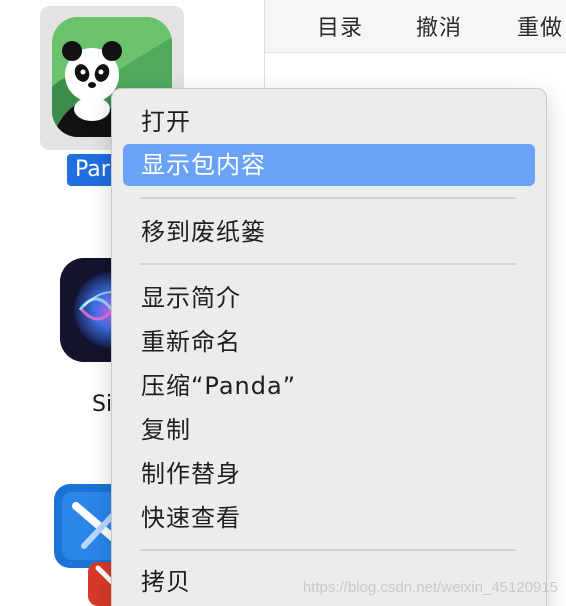 The height and width of the screenshot is (606, 566). Describe the element at coordinates (191, 298) in the screenshot. I see `menu-item-label: 显示简介` at that location.